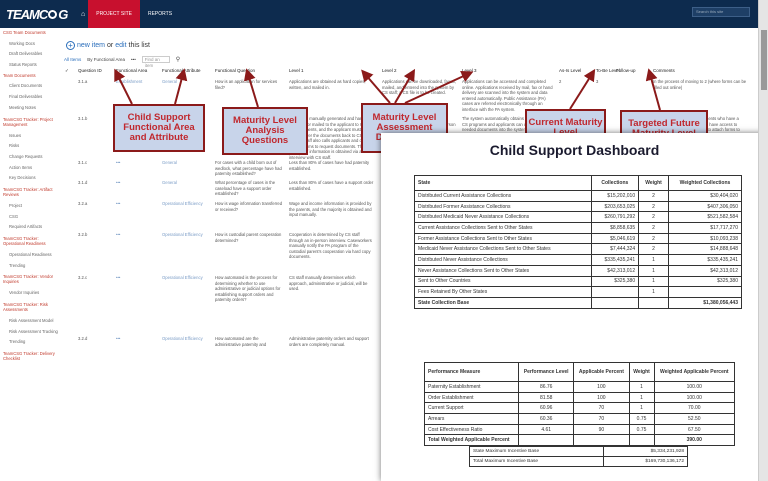  Describe the element at coordinates (67, 71) in the screenshot. I see `select-all-check-icon: ✓` at that location.